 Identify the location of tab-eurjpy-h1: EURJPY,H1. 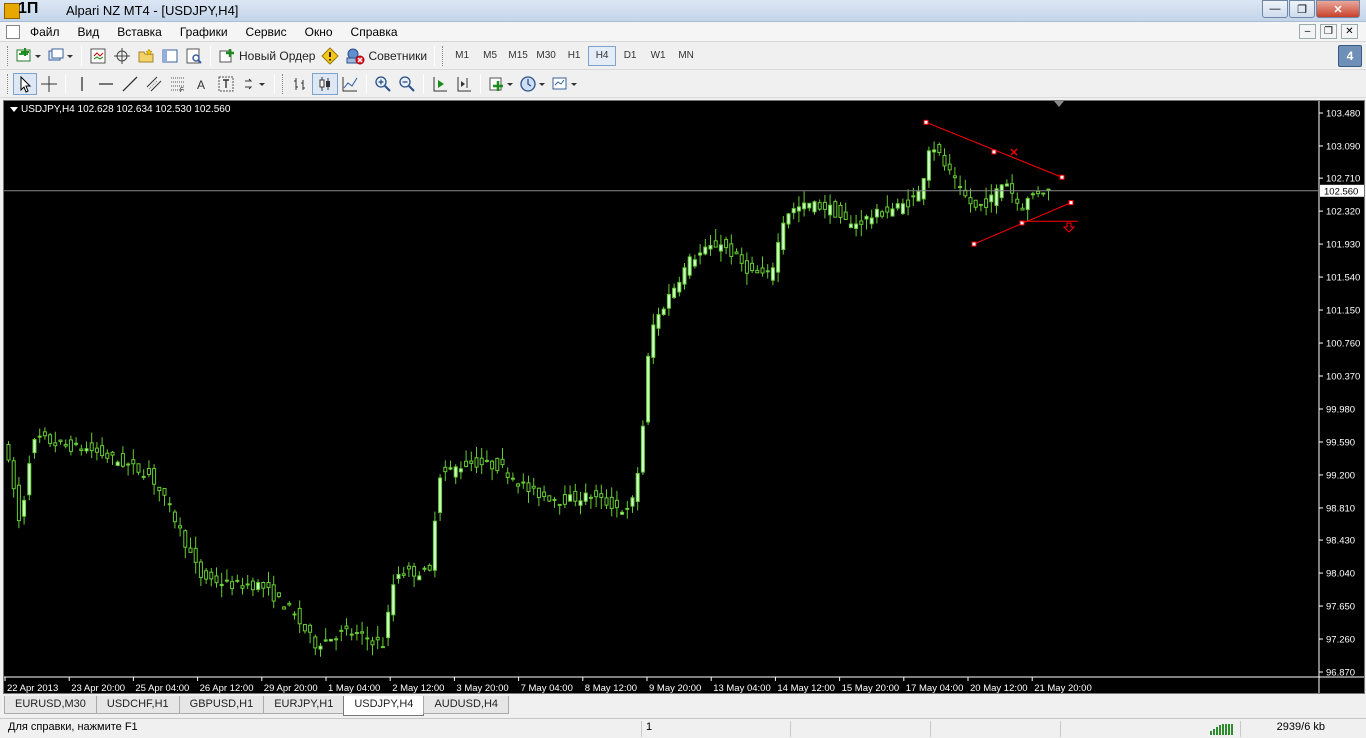
(304, 705).